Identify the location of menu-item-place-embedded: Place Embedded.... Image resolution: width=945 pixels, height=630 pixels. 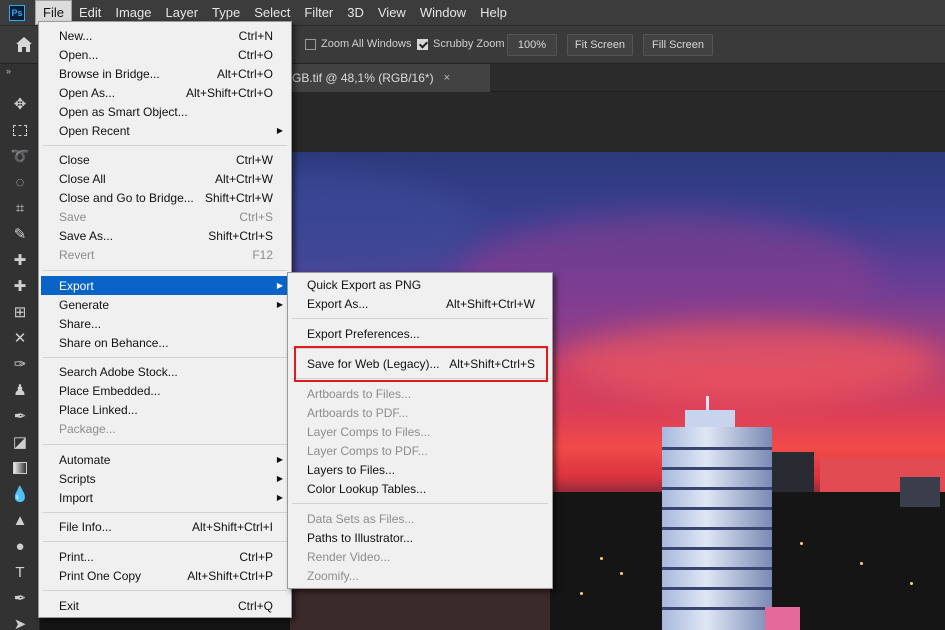
(165, 390).